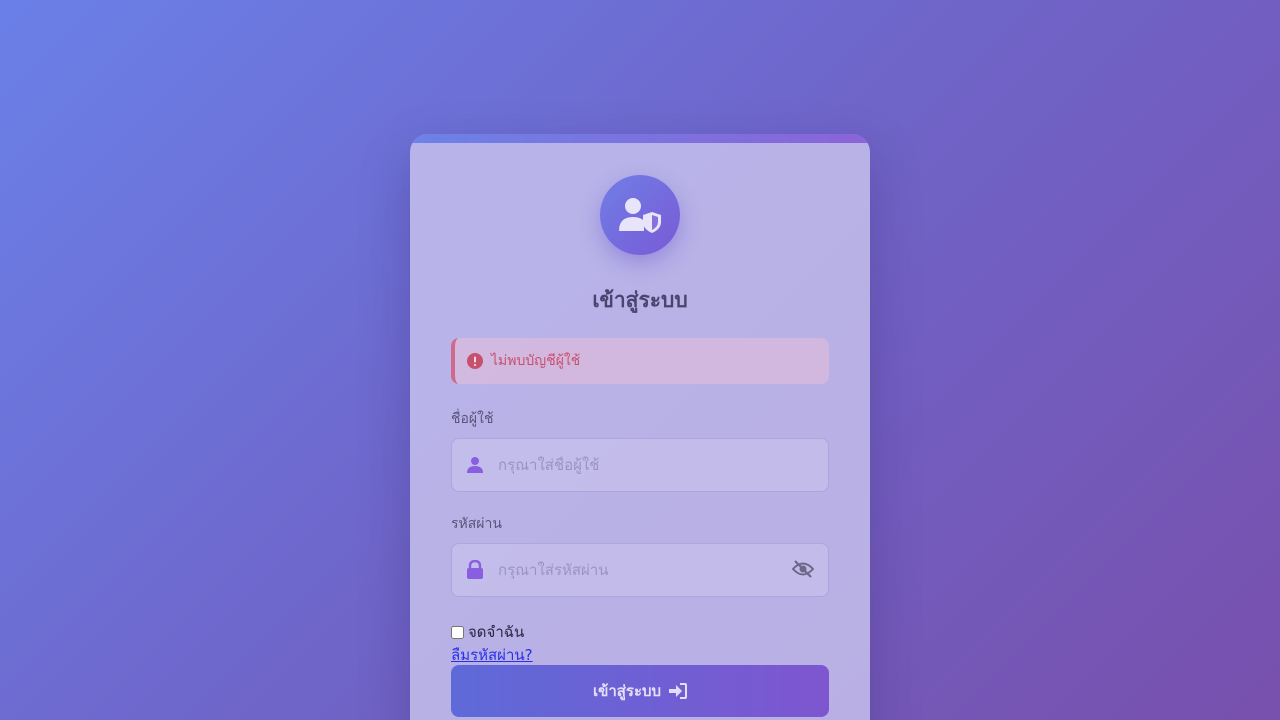  I want to click on sign-in-icon, so click(678, 691).